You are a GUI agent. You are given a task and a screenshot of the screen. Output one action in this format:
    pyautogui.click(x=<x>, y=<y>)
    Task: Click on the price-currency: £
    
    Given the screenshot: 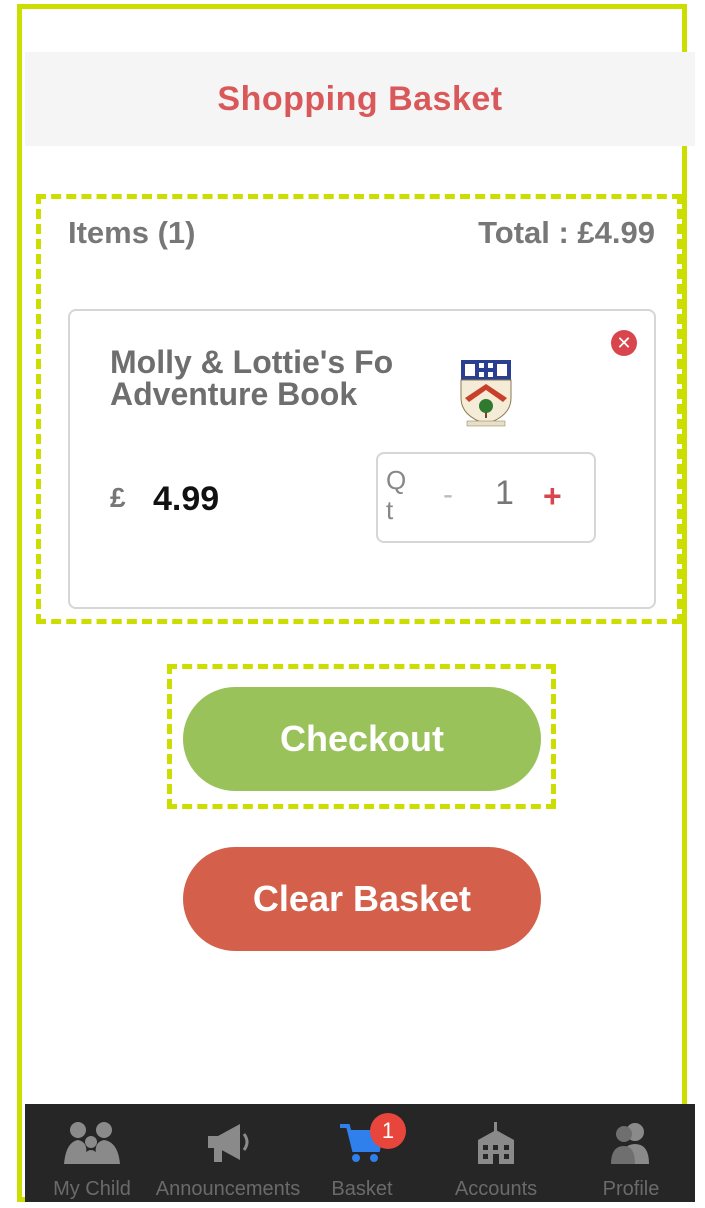 What is the action you would take?
    pyautogui.click(x=118, y=497)
    